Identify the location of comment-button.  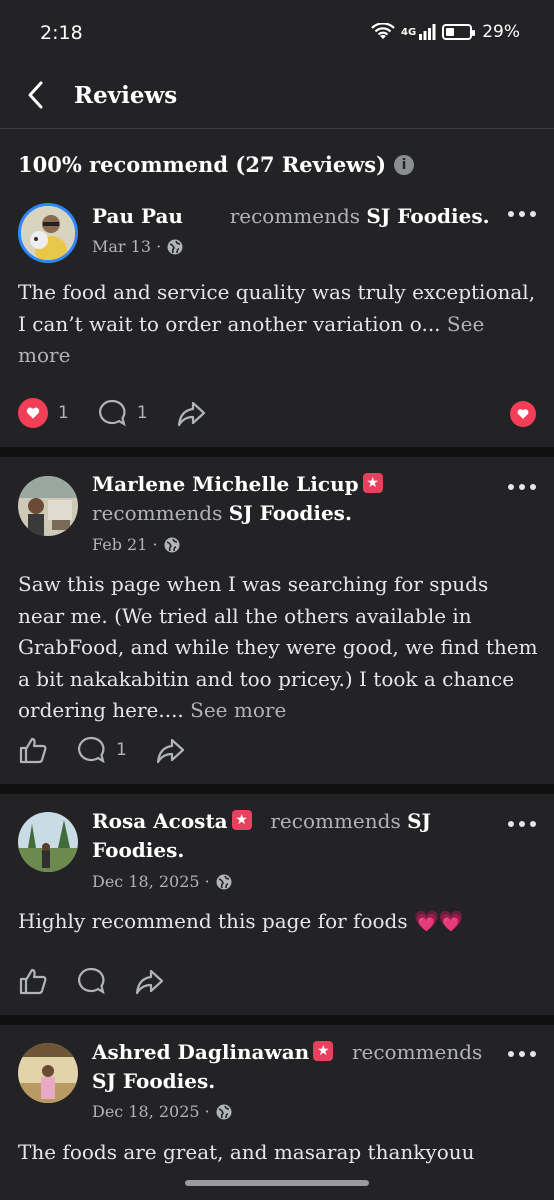
(91, 981).